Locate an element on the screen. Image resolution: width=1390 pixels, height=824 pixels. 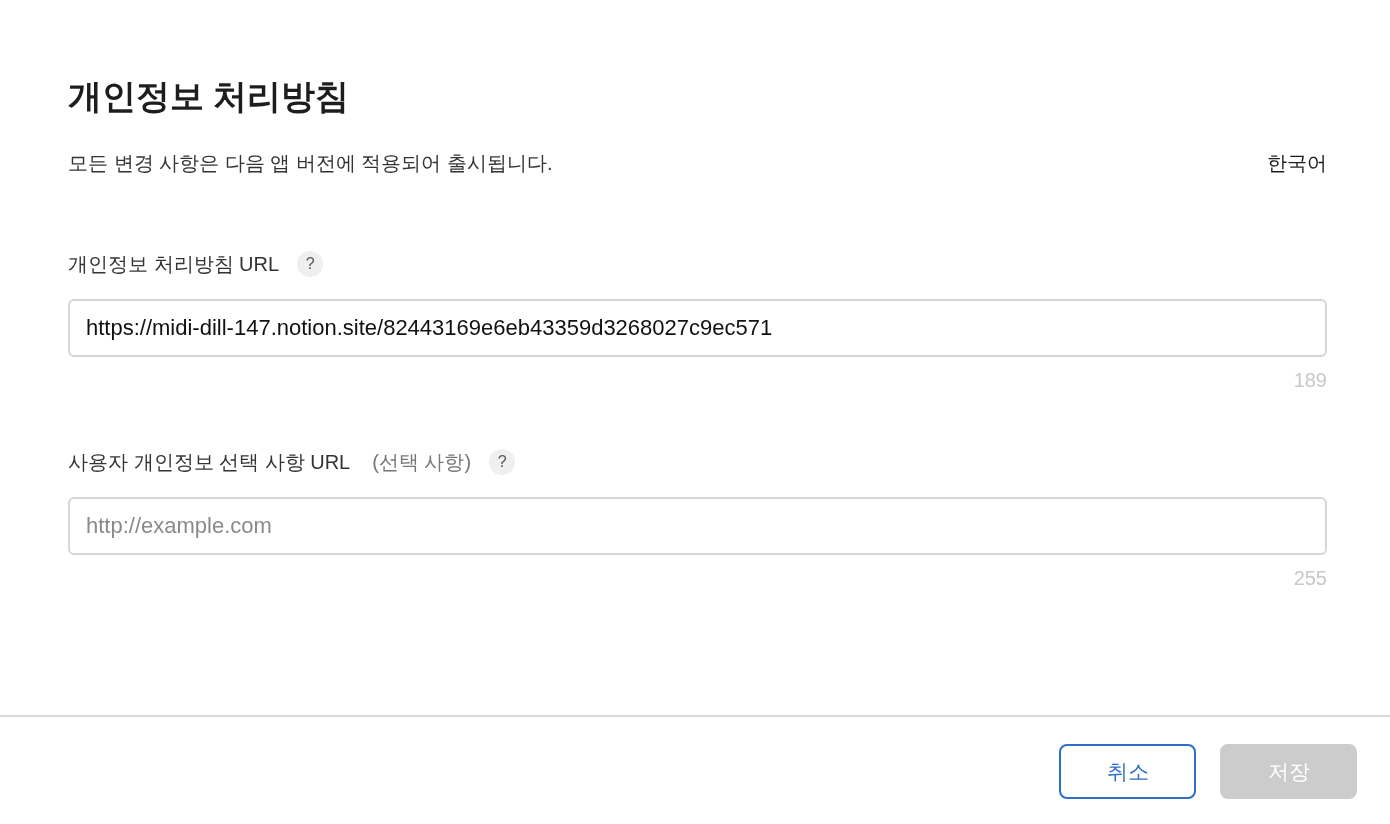
field-label: 사용자 개인정보 선택 사항 URL is located at coordinates (209, 462).